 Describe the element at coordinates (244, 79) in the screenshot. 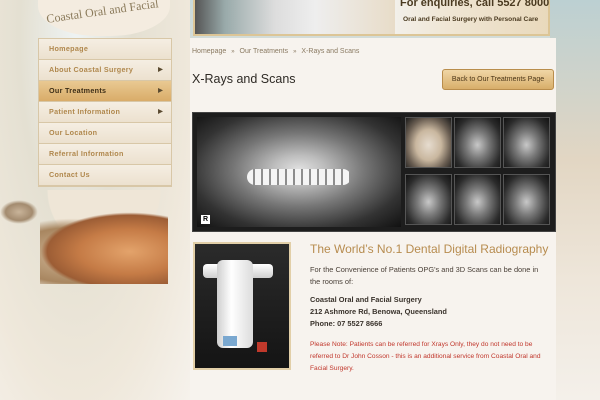

I see `page-title: X-Rays and Scans` at that location.